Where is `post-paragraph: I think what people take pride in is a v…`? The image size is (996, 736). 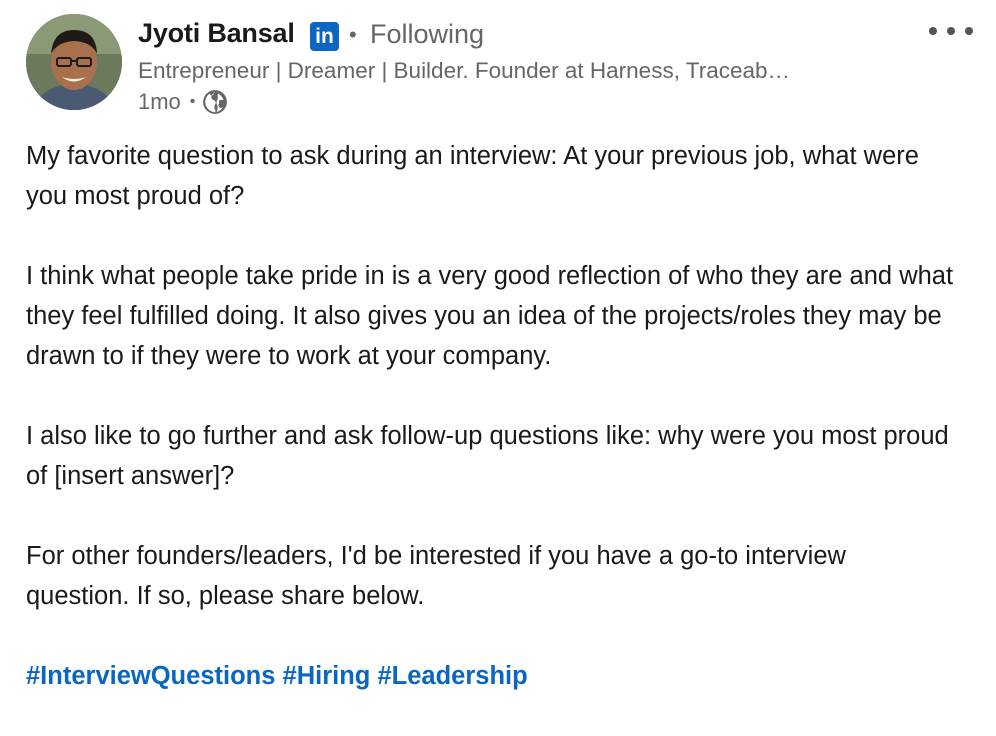
post-paragraph: I think what people take pride in is a v… is located at coordinates (490, 316).